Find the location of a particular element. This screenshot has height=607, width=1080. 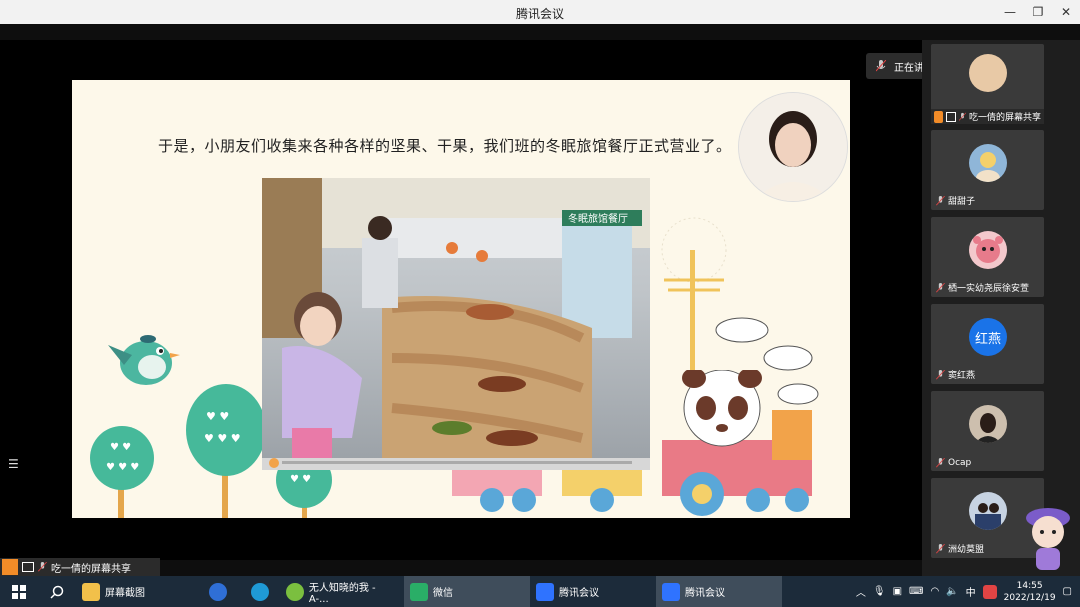

search-button is located at coordinates (57, 591).